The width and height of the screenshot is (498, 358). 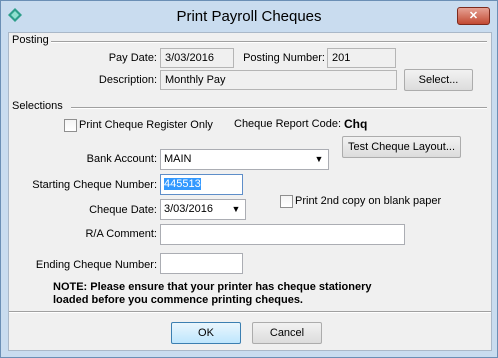 I want to click on posting-divider, so click(x=269, y=42).